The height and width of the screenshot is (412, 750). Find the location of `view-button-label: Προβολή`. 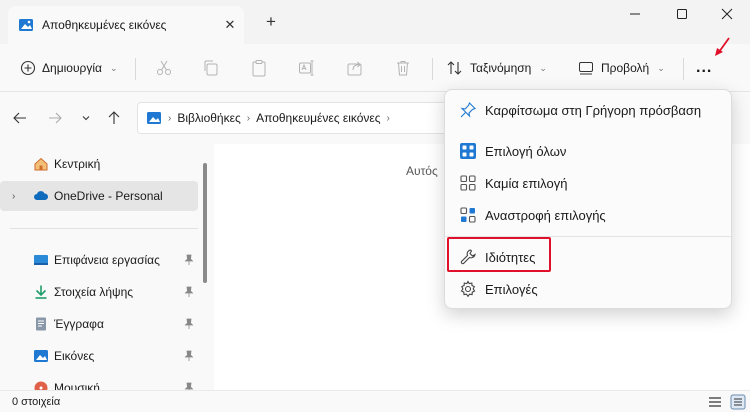

view-button-label: Προβολή is located at coordinates (625, 68).